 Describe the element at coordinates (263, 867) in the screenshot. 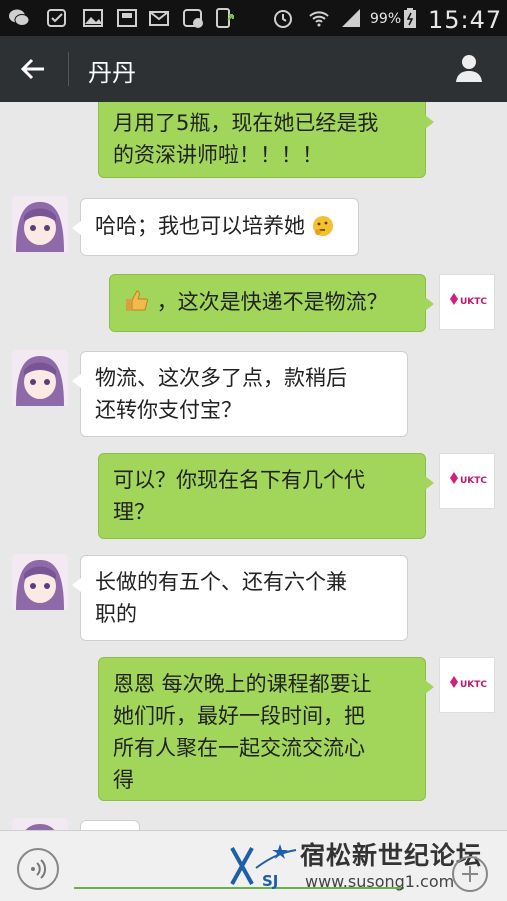

I see `forum-logo-icon: SJ` at that location.